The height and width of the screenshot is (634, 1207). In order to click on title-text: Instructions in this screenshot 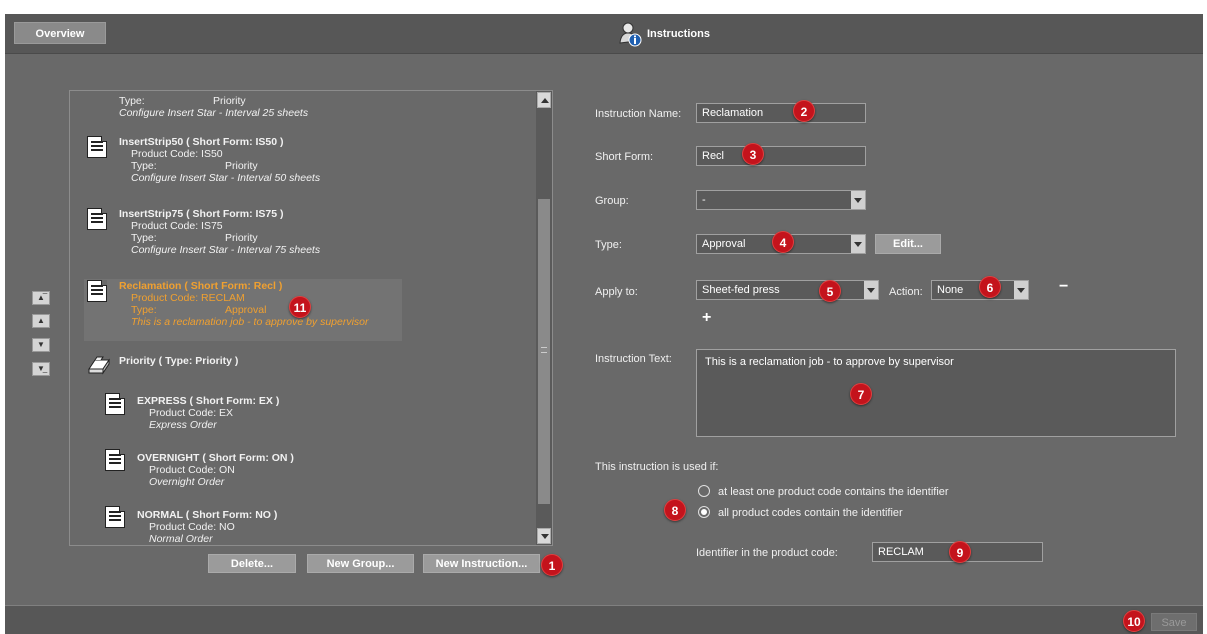, I will do `click(678, 34)`.